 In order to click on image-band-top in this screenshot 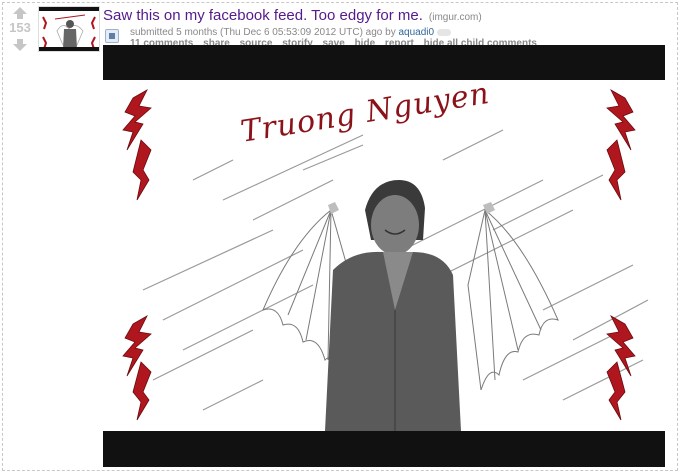, I will do `click(384, 62)`.